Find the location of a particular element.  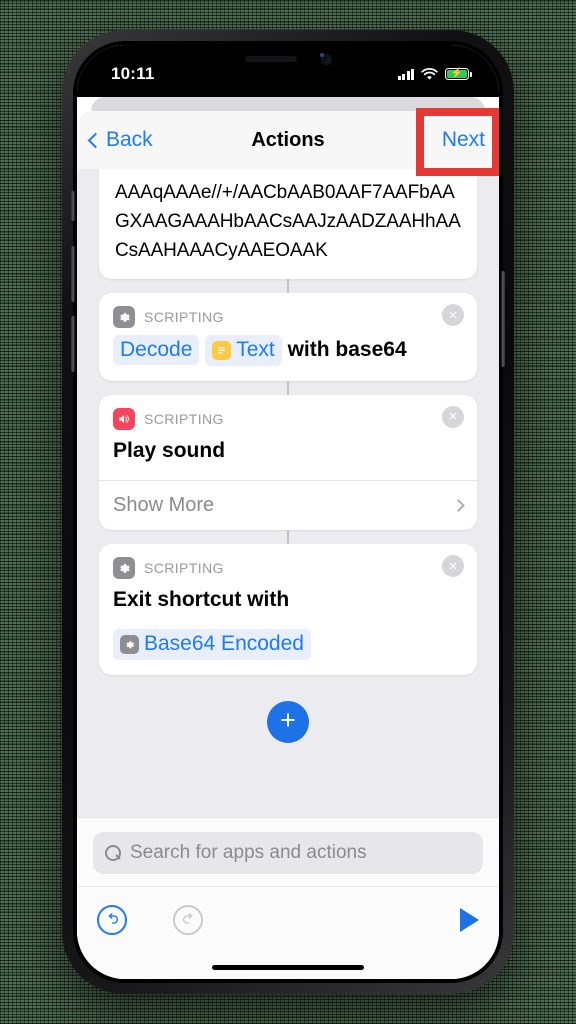

add-action-button: + is located at coordinates (288, 721).